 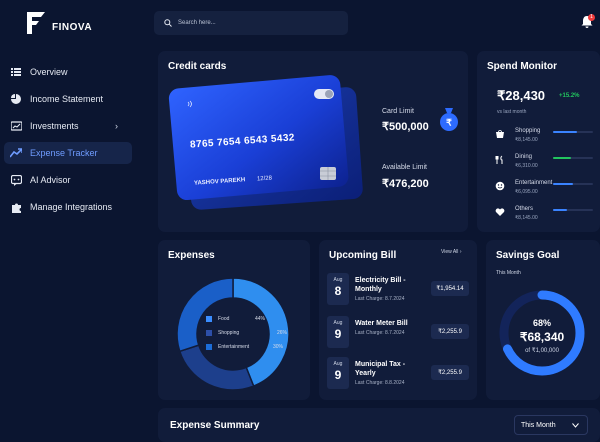 What do you see at coordinates (64, 153) in the screenshot?
I see `sidebar-item-label: Expense Tracker` at bounding box center [64, 153].